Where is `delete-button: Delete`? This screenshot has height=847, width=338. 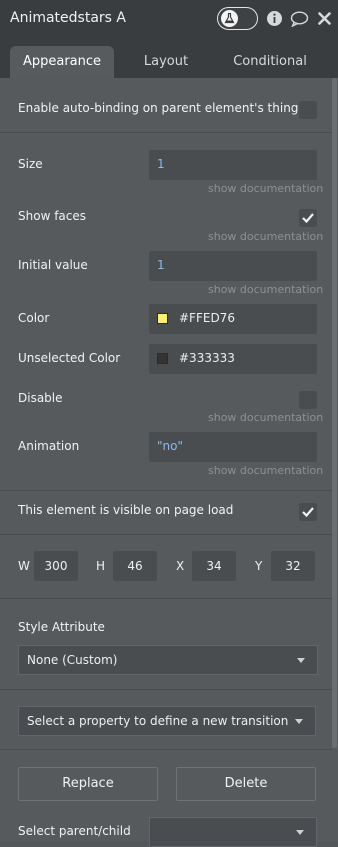 delete-button: Delete is located at coordinates (246, 784).